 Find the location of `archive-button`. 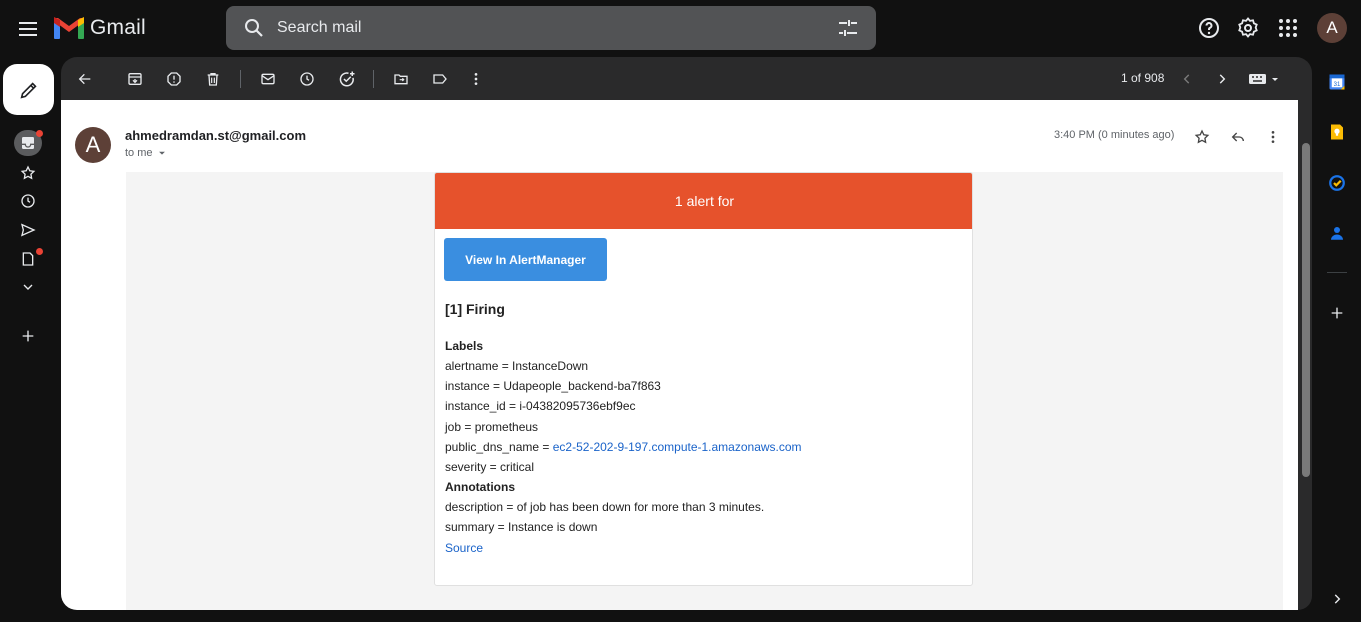

archive-button is located at coordinates (135, 79).